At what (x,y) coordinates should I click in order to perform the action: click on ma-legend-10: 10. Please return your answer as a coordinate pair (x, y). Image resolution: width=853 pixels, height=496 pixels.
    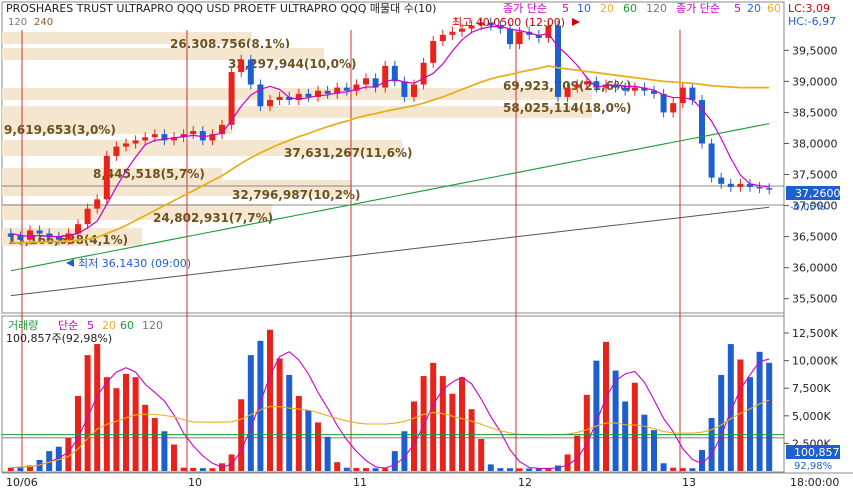
    Looking at the image, I should click on (584, 8).